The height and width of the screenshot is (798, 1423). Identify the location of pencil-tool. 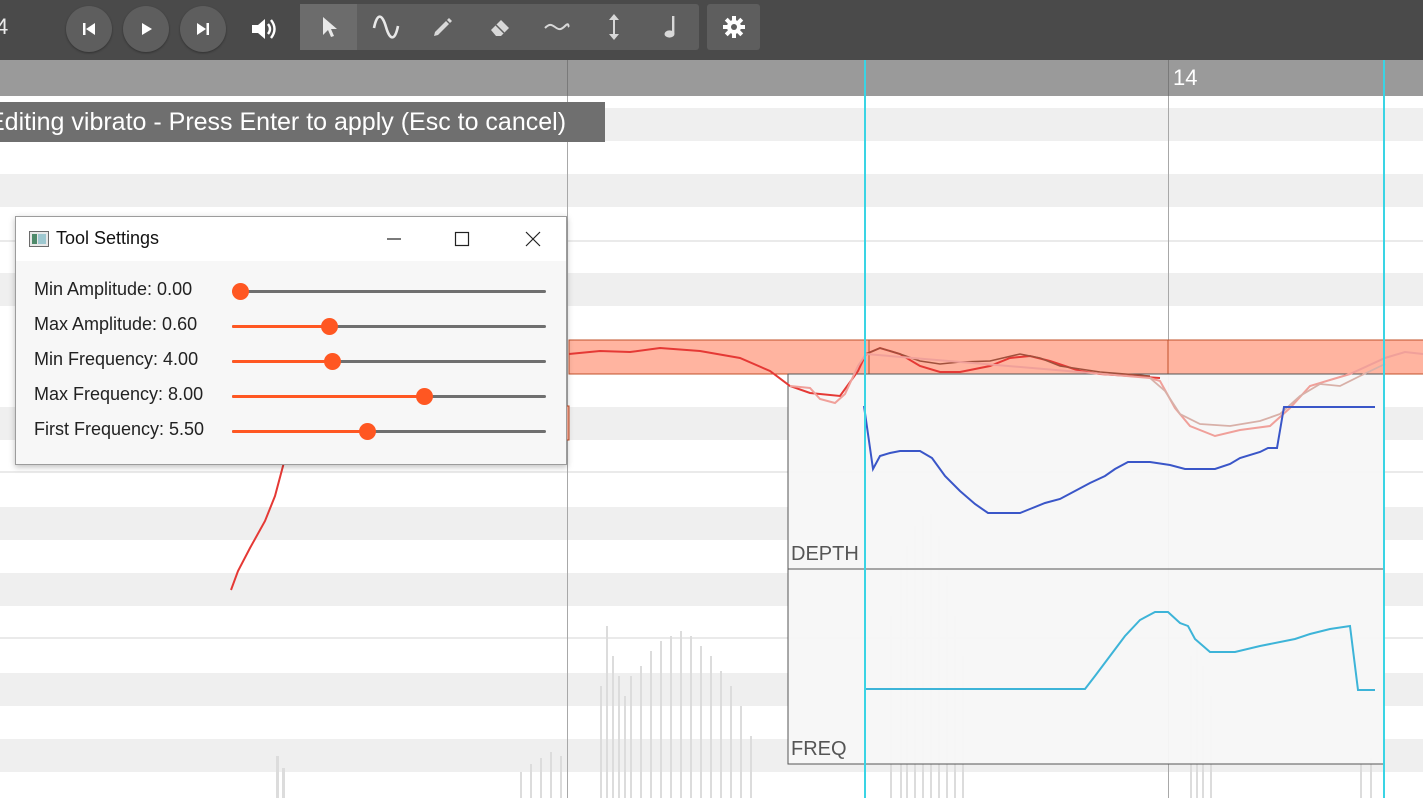
(442, 27).